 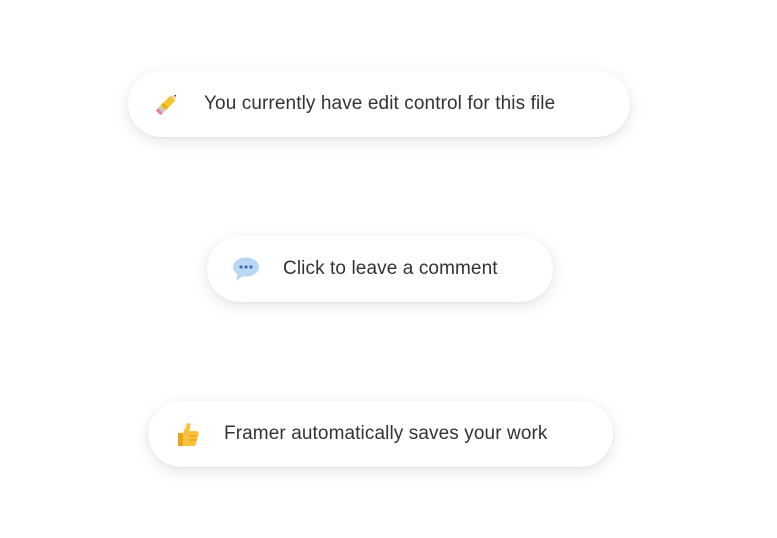 What do you see at coordinates (246, 269) in the screenshot?
I see `speech-bubble-icon` at bounding box center [246, 269].